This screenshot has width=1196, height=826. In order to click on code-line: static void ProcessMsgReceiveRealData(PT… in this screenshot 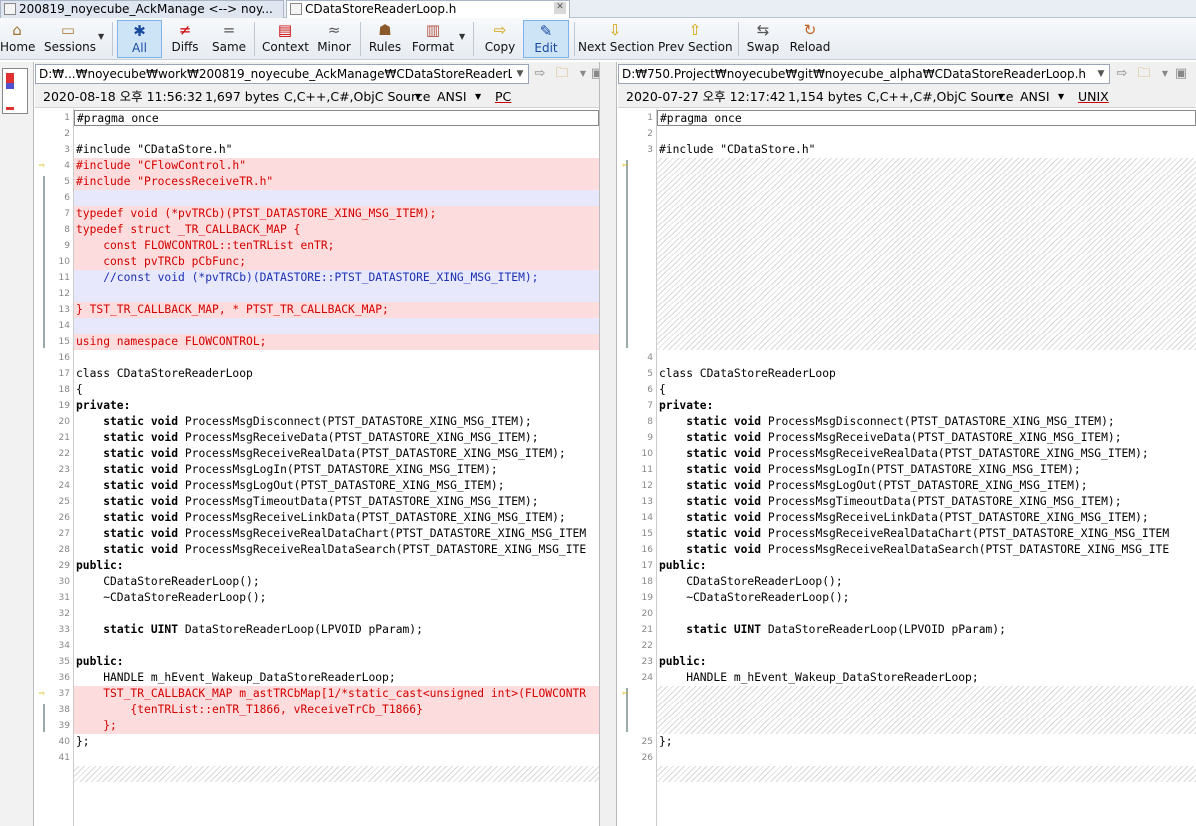, I will do `click(336, 454)`.